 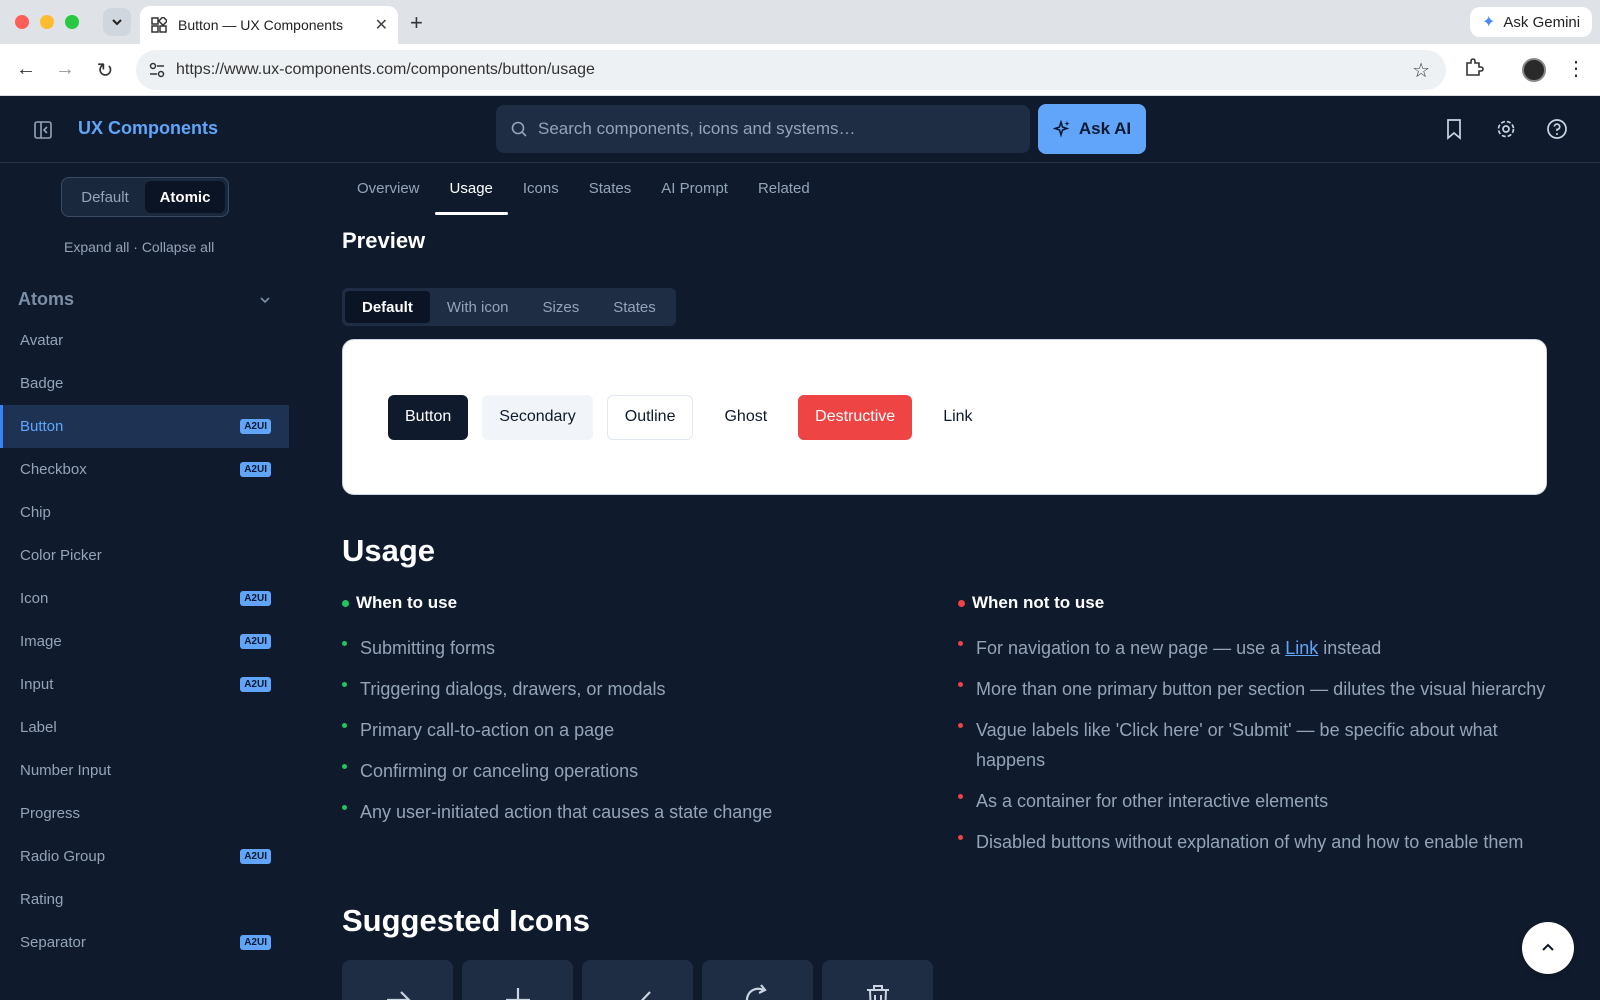 What do you see at coordinates (43, 132) in the screenshot?
I see `sidebar-toggle-icon` at bounding box center [43, 132].